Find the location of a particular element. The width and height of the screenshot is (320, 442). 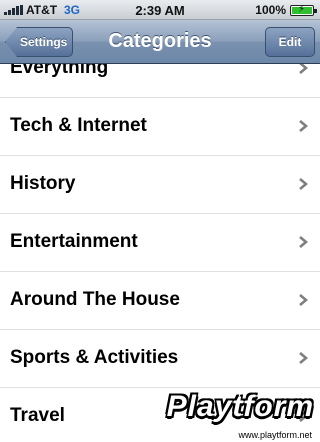

watermark: Playtform www.playtform.net is located at coordinates (240, 416).